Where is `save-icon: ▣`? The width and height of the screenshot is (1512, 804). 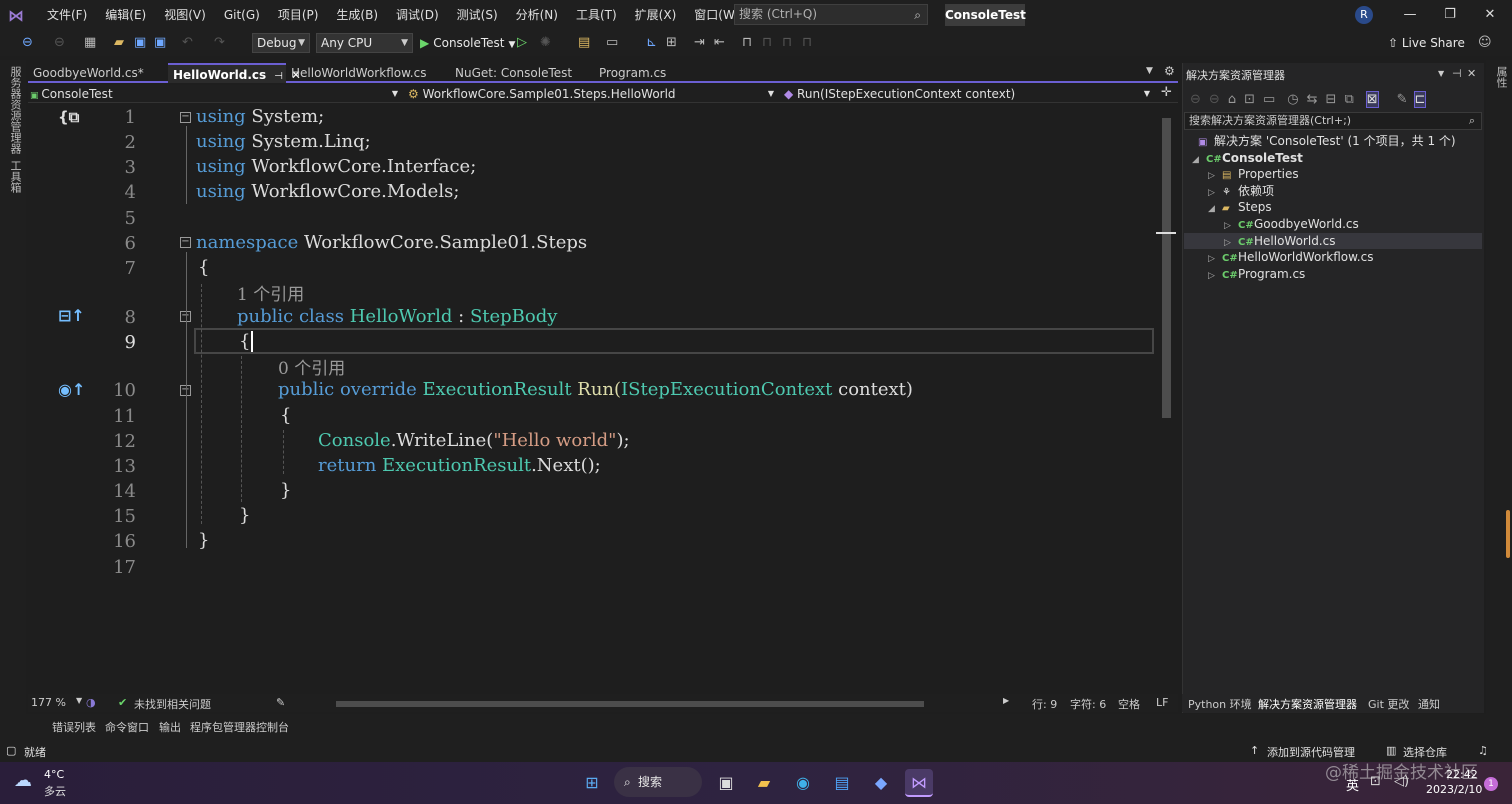
save-icon: ▣ is located at coordinates (140, 43).